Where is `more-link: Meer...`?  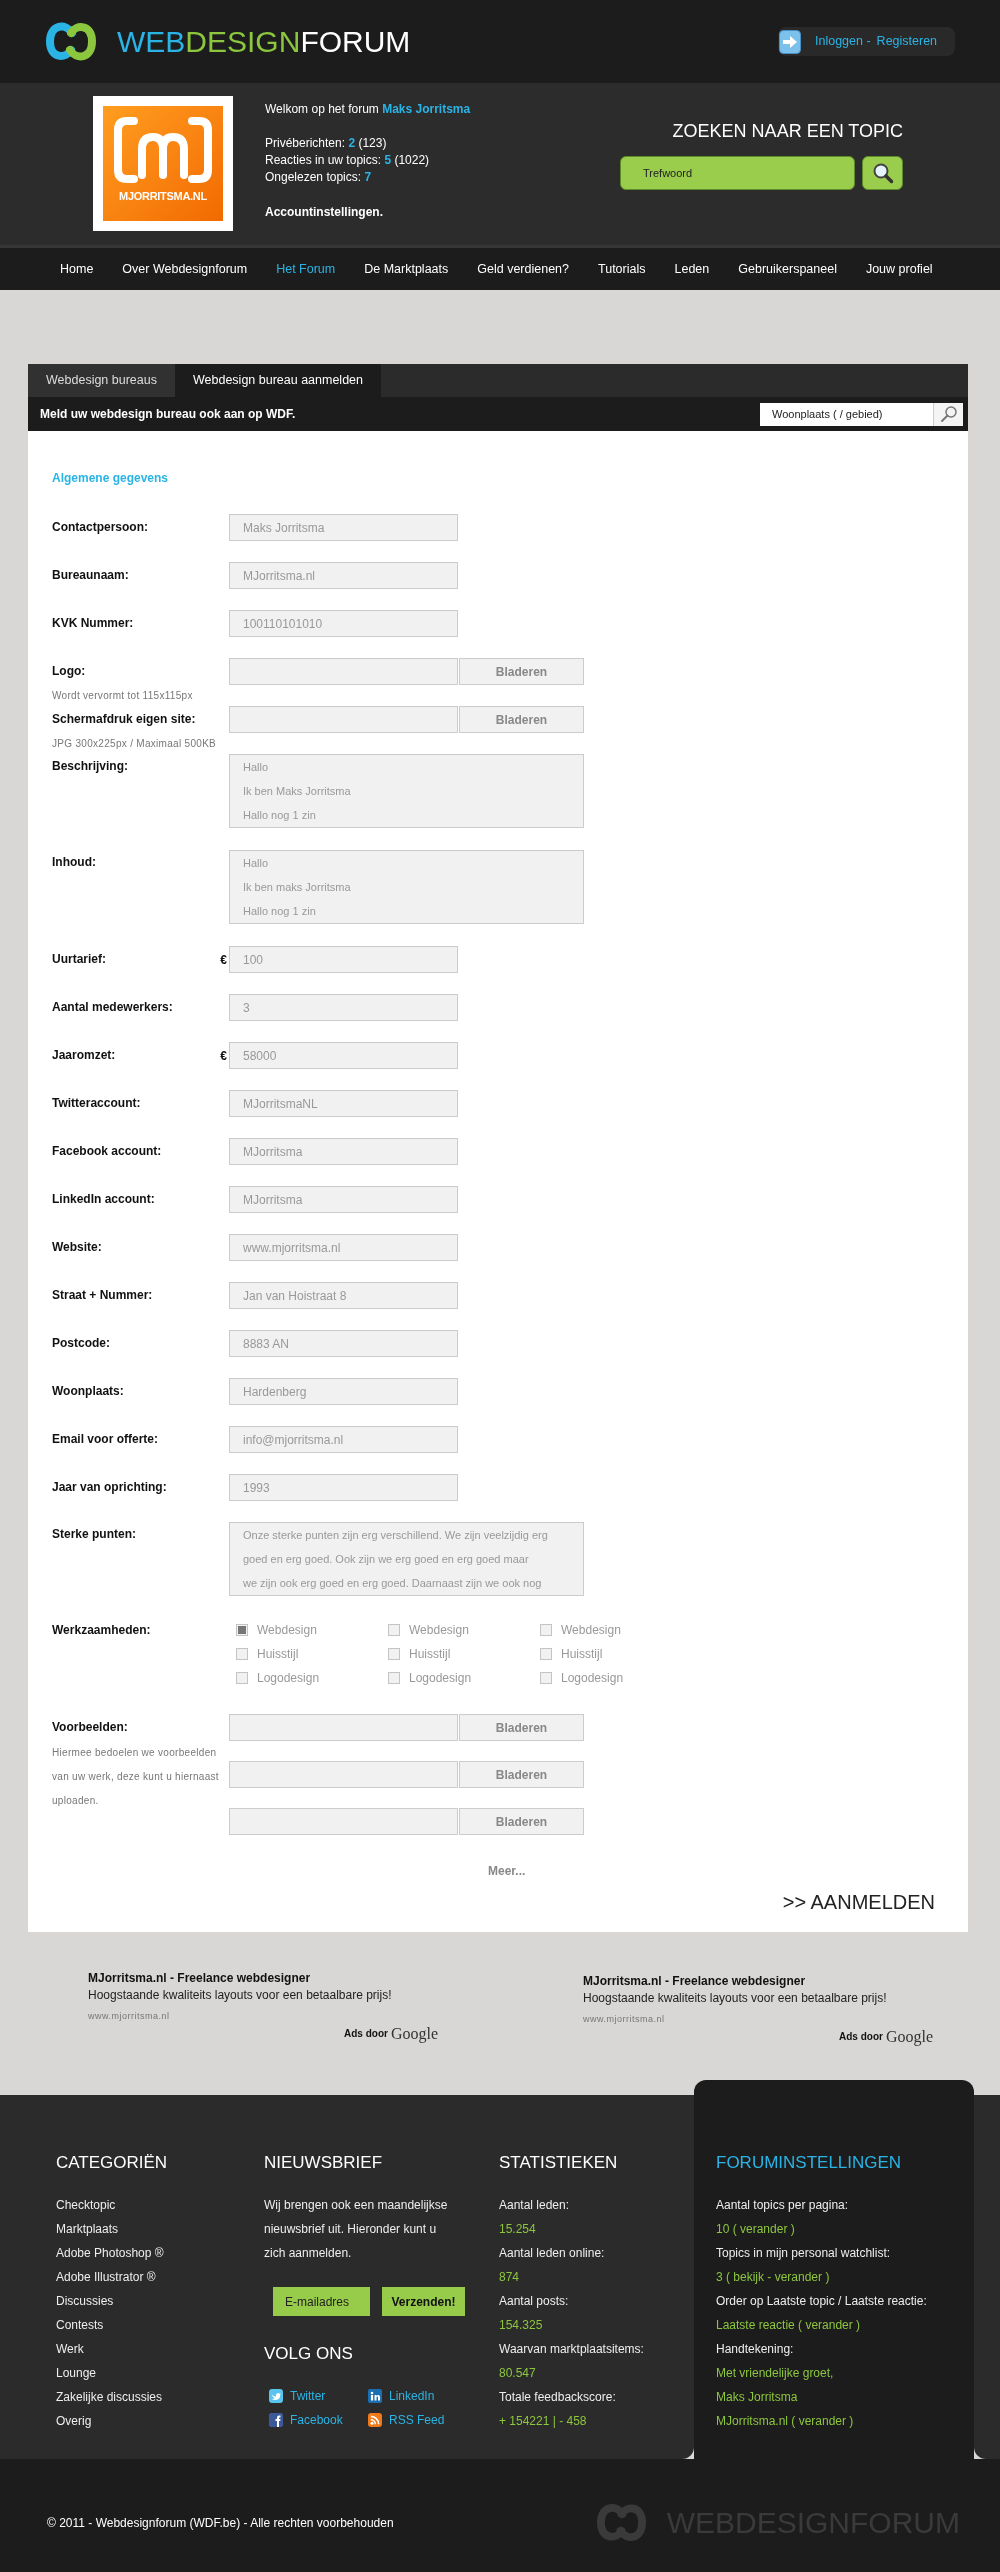
more-link: Meer... is located at coordinates (507, 1871).